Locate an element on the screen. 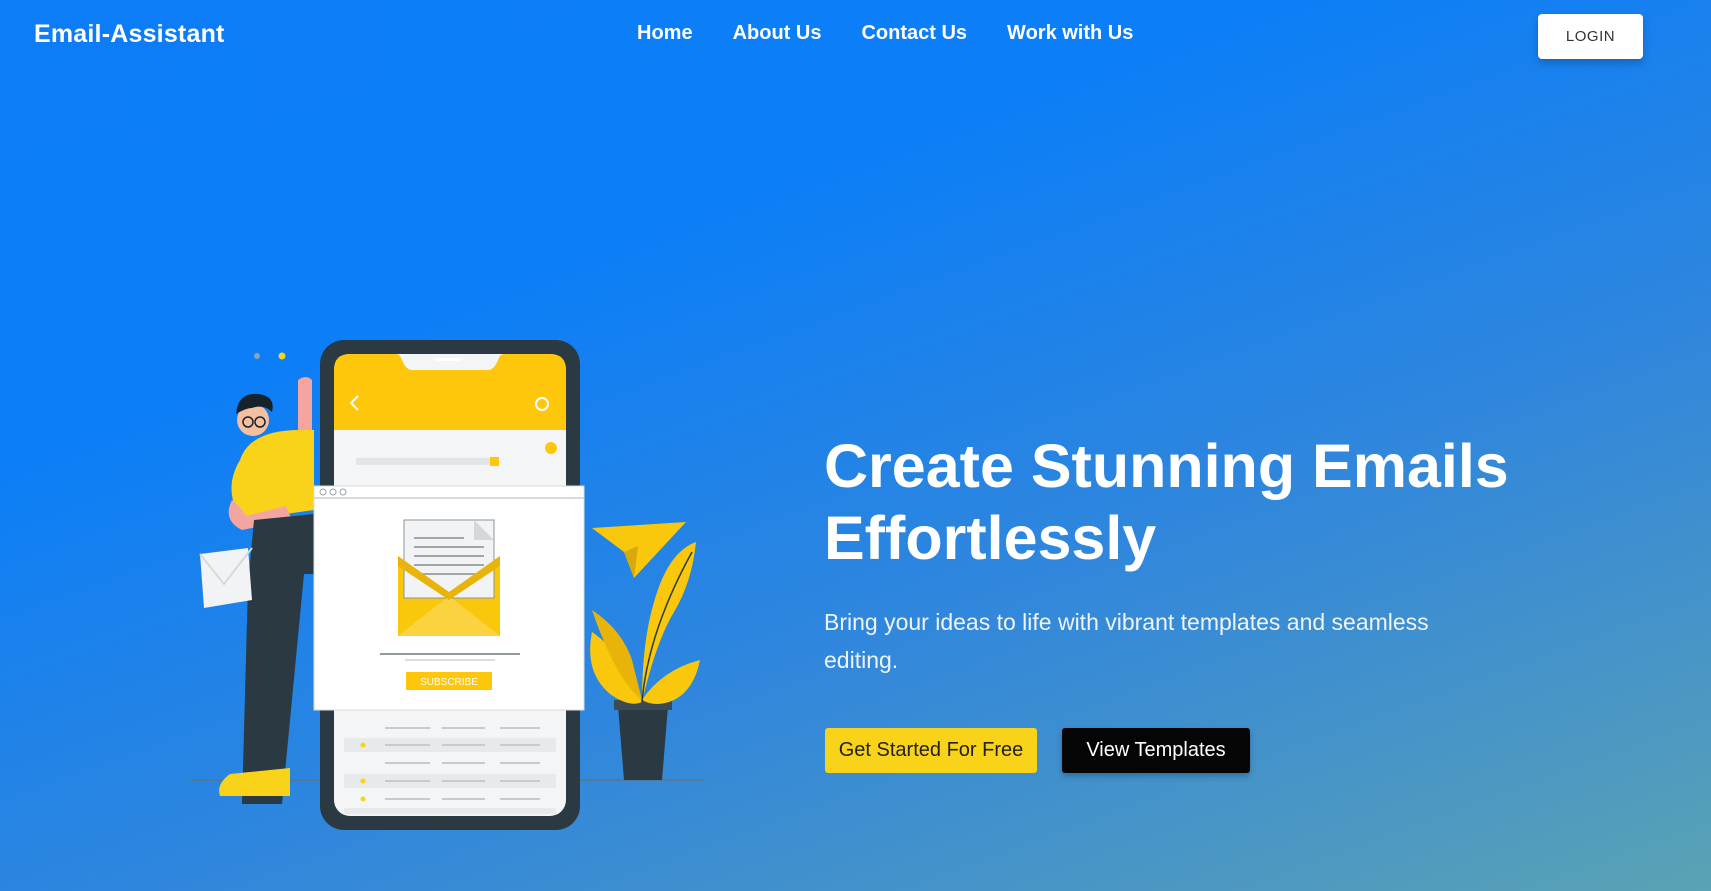 Image resolution: width=1711 pixels, height=891 pixels. person-icon is located at coordinates (256, 590).